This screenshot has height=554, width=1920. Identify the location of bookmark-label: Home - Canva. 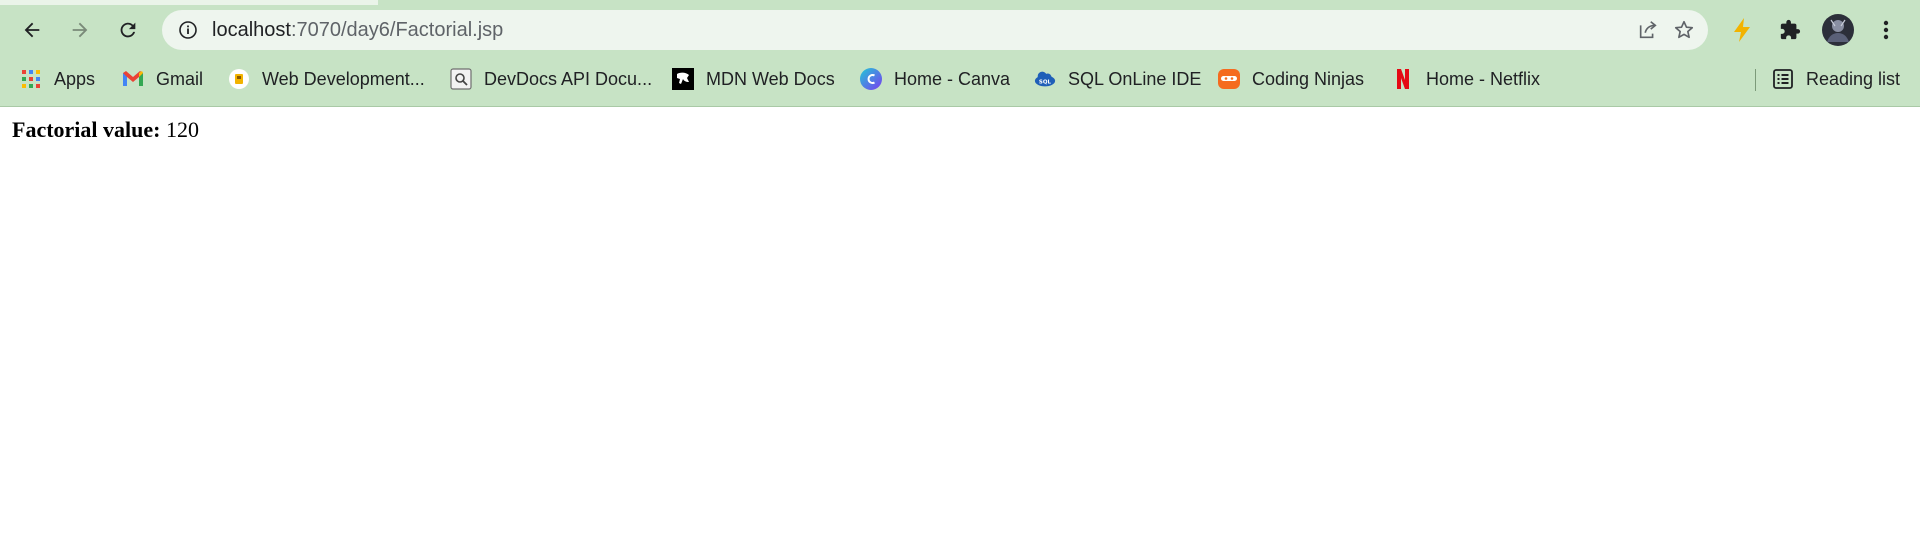
(952, 78).